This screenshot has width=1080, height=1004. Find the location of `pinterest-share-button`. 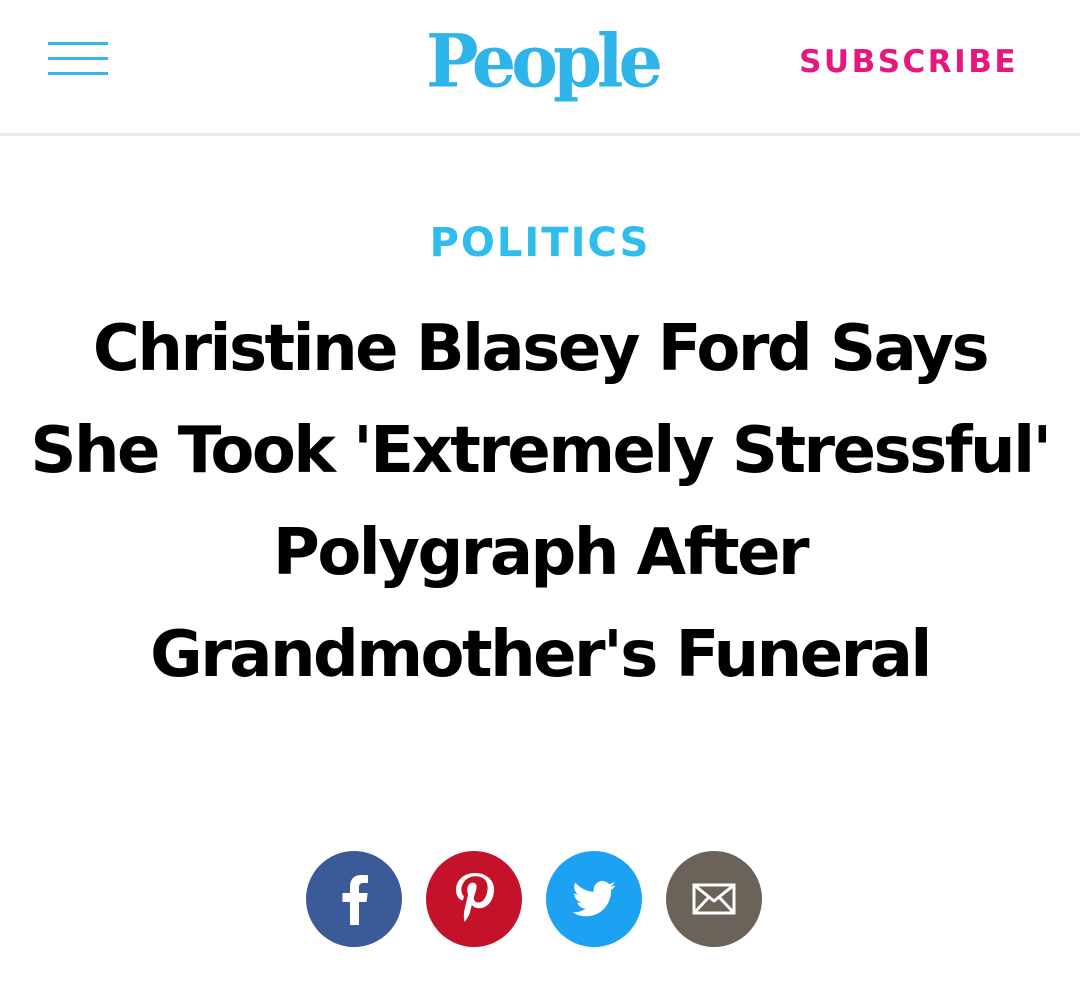

pinterest-share-button is located at coordinates (474, 899).